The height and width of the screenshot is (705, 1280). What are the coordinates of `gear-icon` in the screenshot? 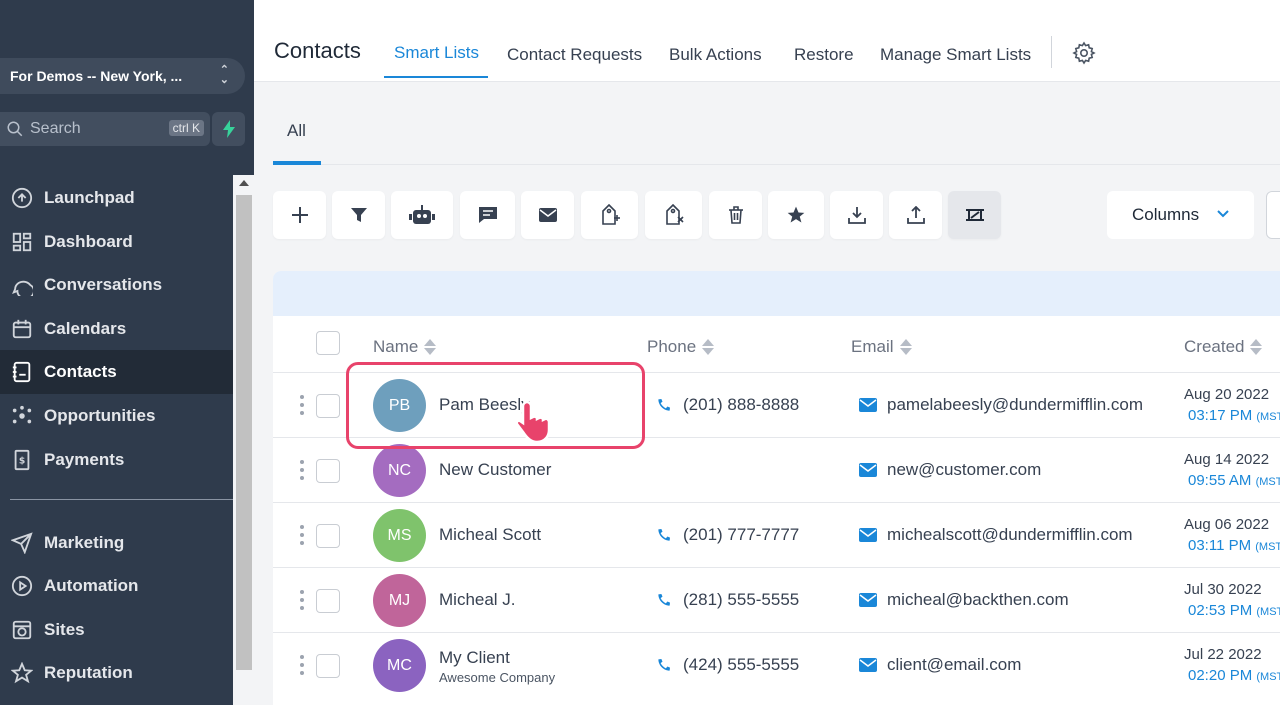 It's located at (1084, 53).